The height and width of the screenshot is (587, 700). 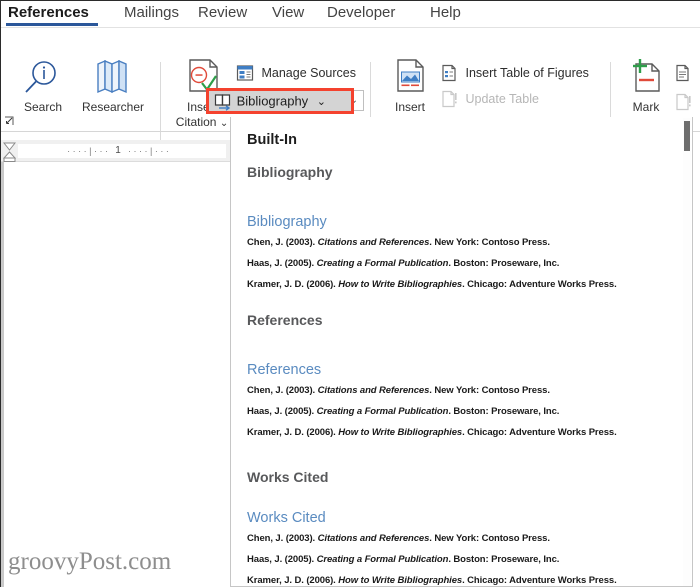 What do you see at coordinates (646, 107) in the screenshot?
I see `mark-entry-label-1: Mark` at bounding box center [646, 107].